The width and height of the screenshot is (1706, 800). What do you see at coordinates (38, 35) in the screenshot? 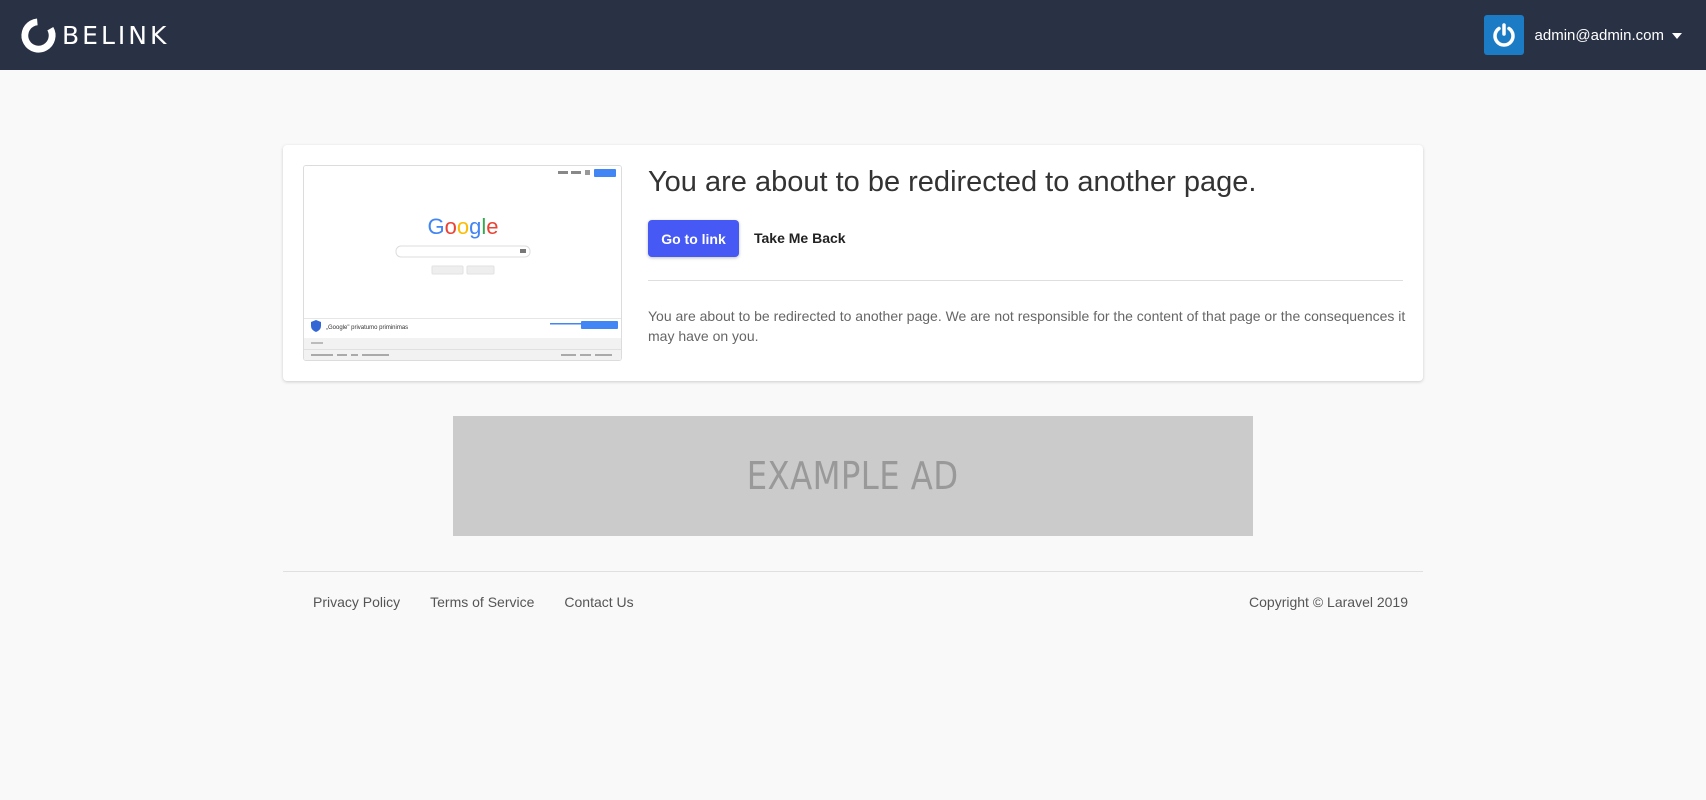
I see `belink-logo-icon` at bounding box center [38, 35].